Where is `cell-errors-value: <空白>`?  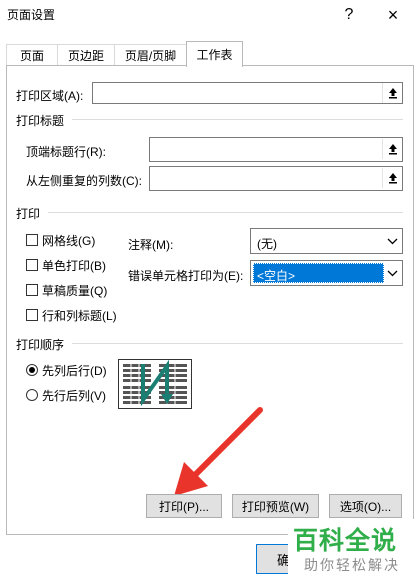
cell-errors-value: <空白> is located at coordinates (276, 276).